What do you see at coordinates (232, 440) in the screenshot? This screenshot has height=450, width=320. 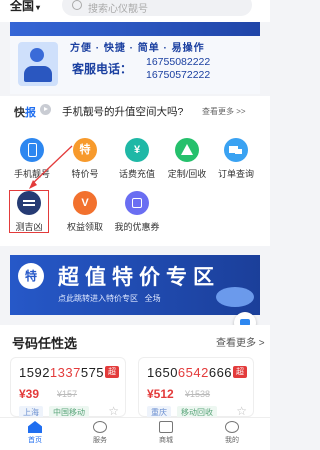 I see `tab-label: 我的` at bounding box center [232, 440].